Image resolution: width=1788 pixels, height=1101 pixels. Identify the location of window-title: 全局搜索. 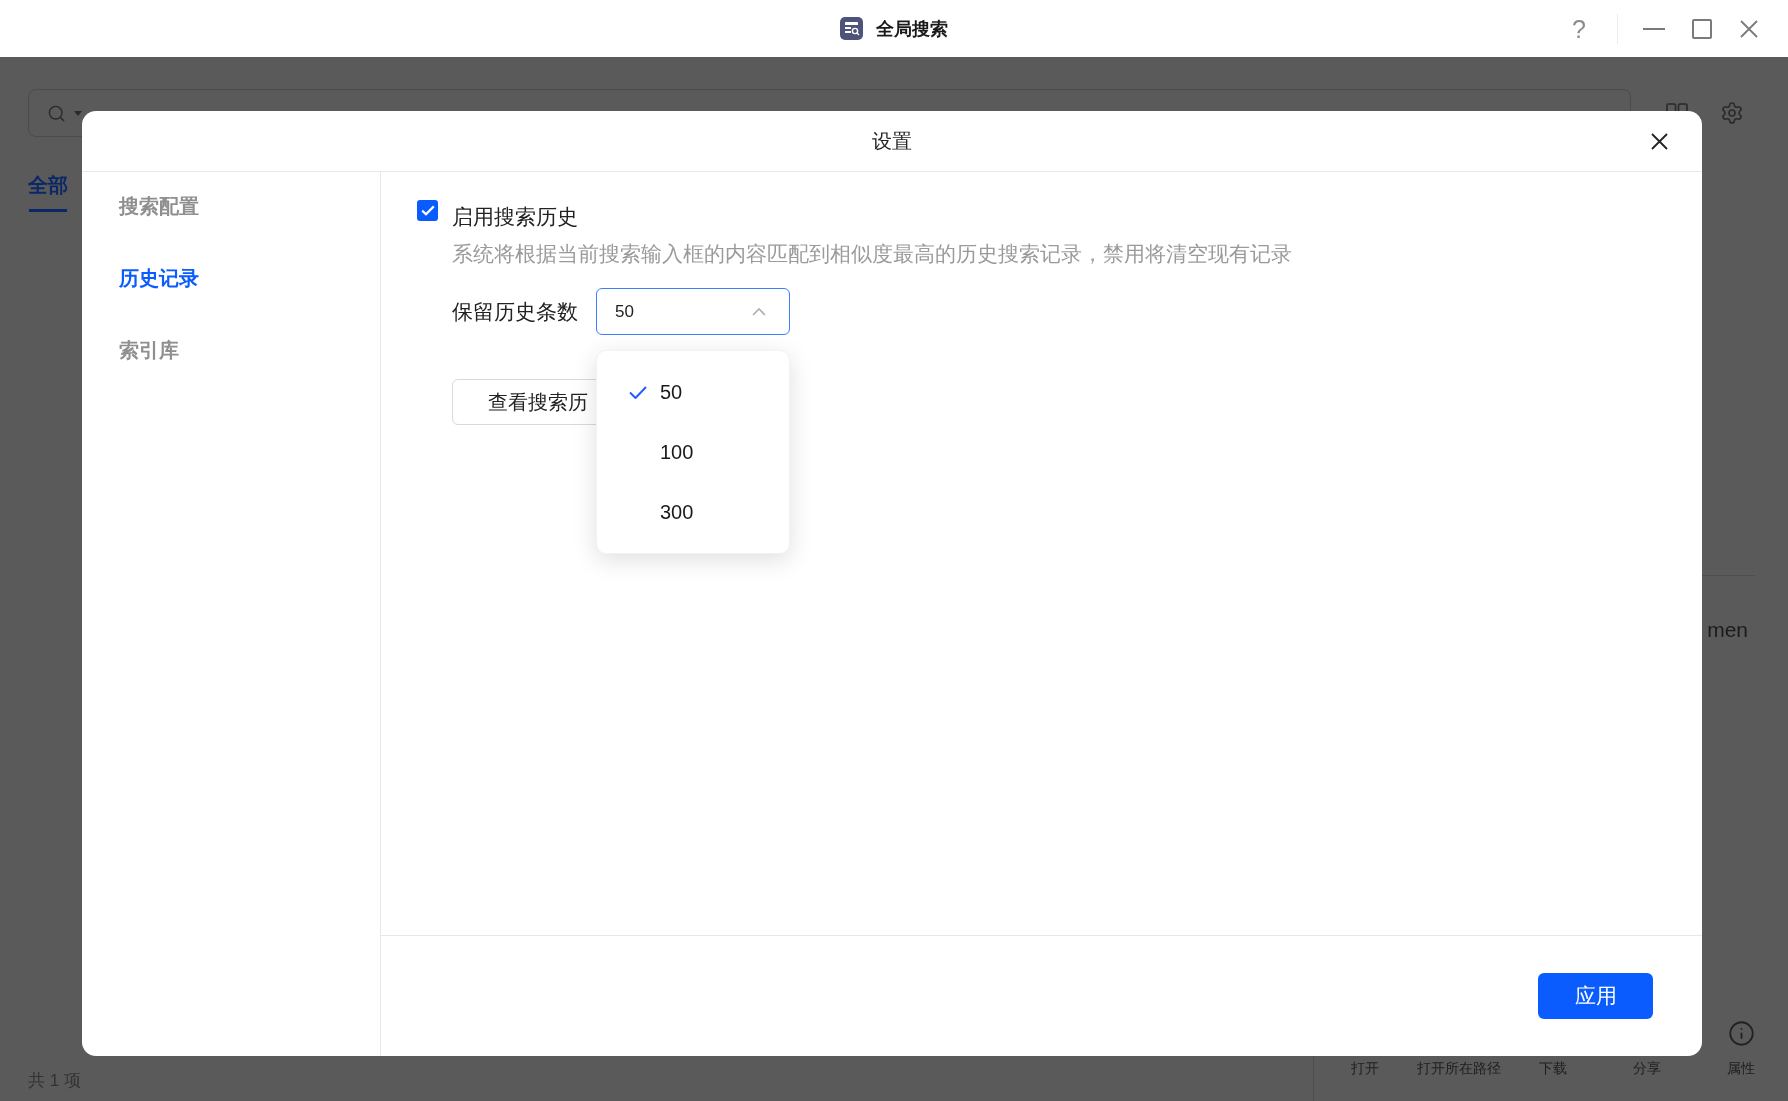
(912, 29).